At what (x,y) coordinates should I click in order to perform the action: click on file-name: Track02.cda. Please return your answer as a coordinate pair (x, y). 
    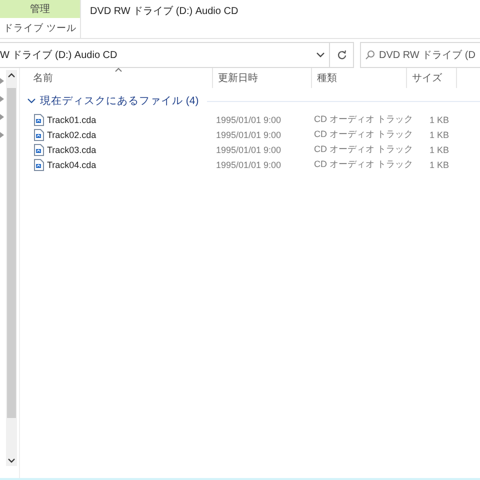
    Looking at the image, I should click on (71, 135).